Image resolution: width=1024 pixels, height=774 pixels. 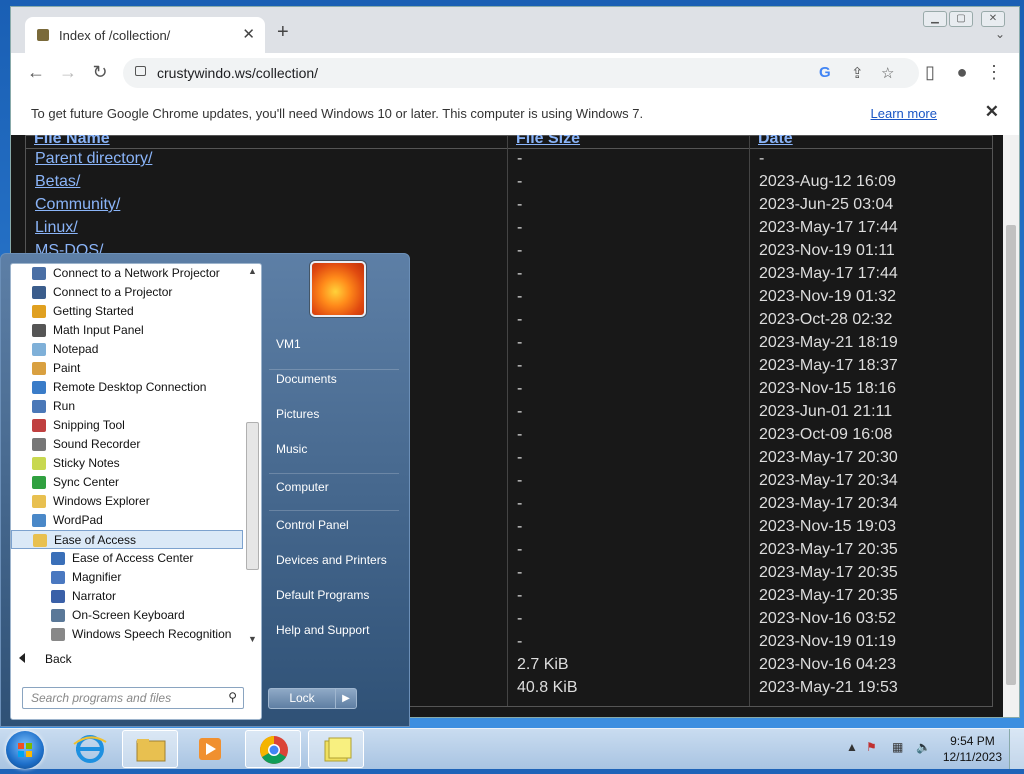 What do you see at coordinates (331, 560) in the screenshot?
I see `start-right-link: Devices and Printers` at bounding box center [331, 560].